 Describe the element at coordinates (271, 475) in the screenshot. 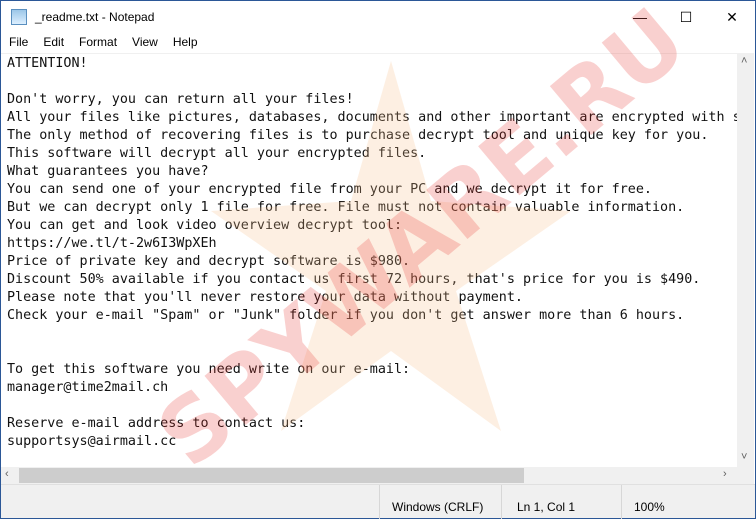

I see `horizontal-scroll-thumb` at that location.